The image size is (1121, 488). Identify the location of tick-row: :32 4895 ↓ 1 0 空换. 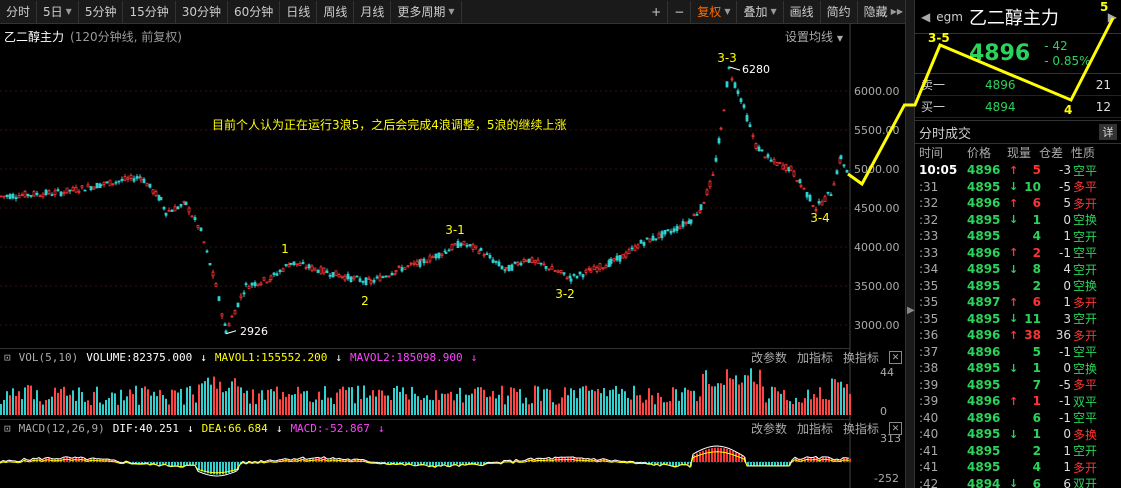
(1018, 220).